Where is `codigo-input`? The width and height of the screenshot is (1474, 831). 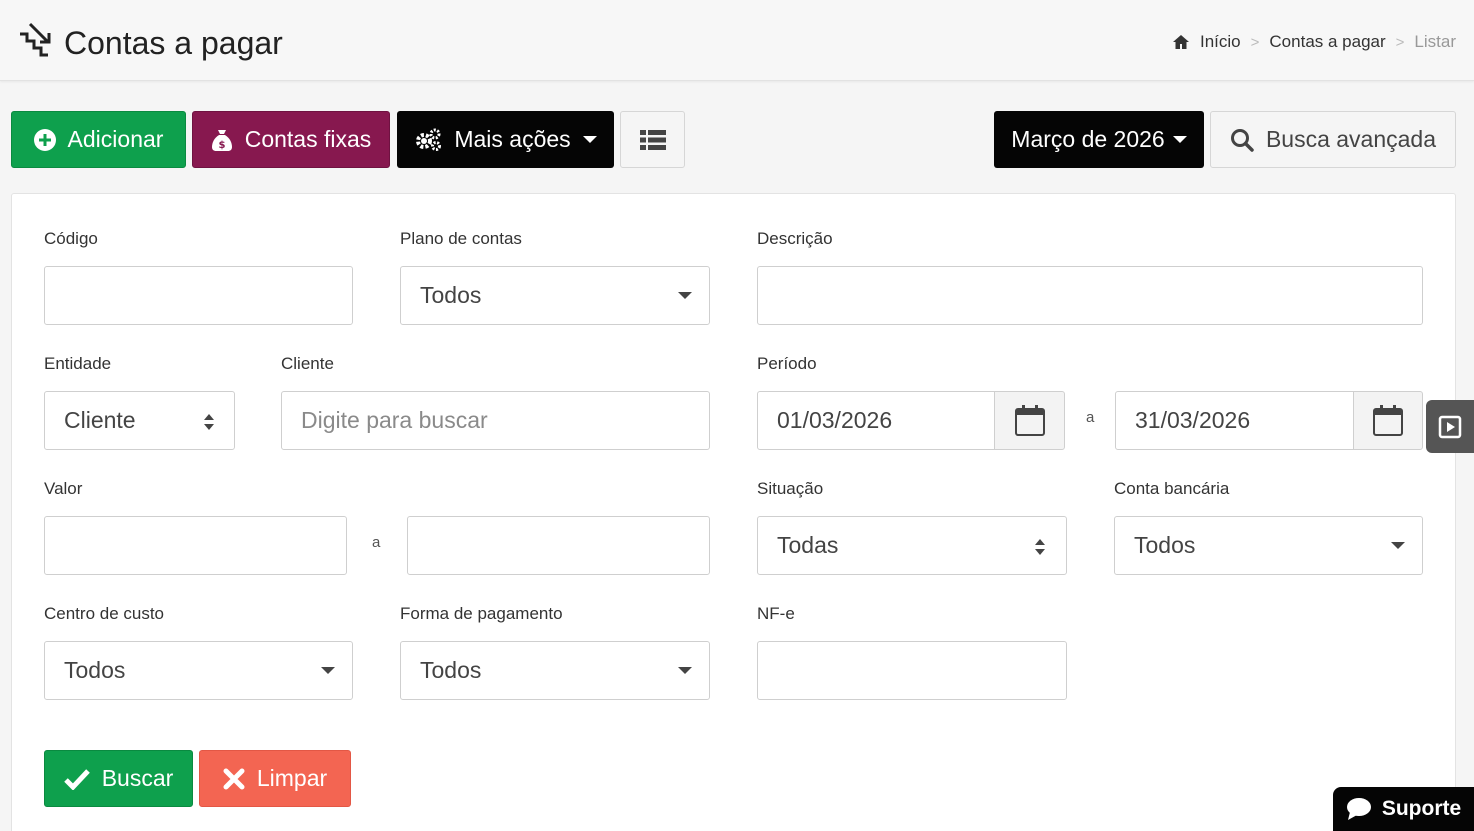
codigo-input is located at coordinates (198, 295).